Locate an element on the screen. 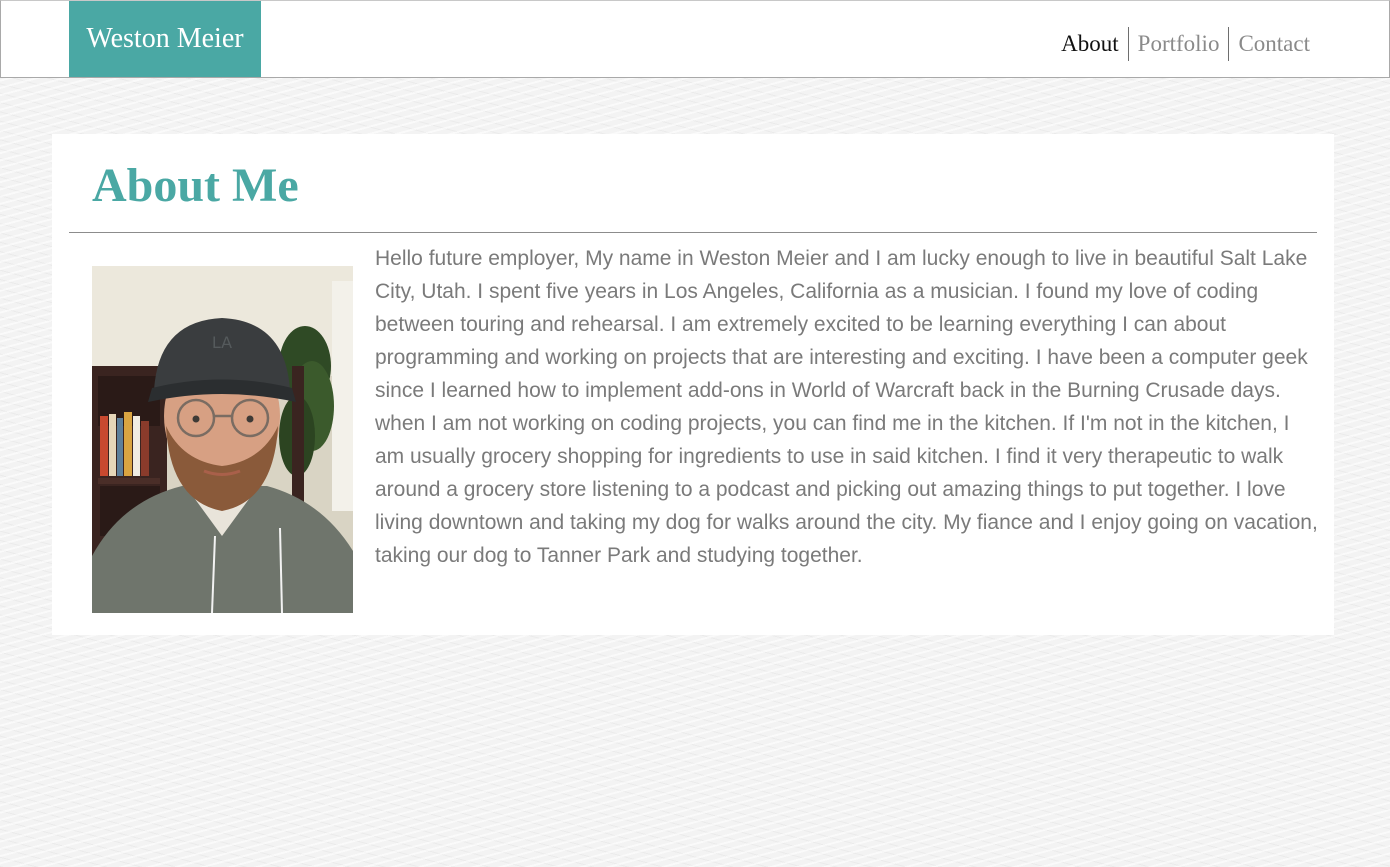 The image size is (1390, 867). brand-link: Weston Meier is located at coordinates (165, 39).